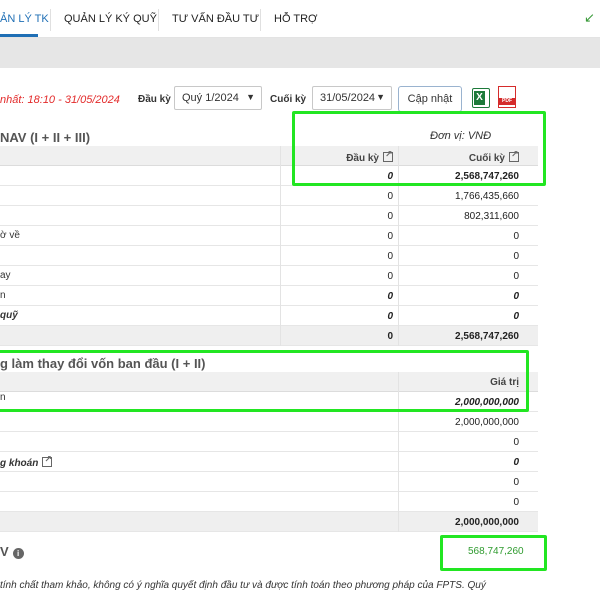  I want to click on cell-end: 802,311,600, so click(461, 216).